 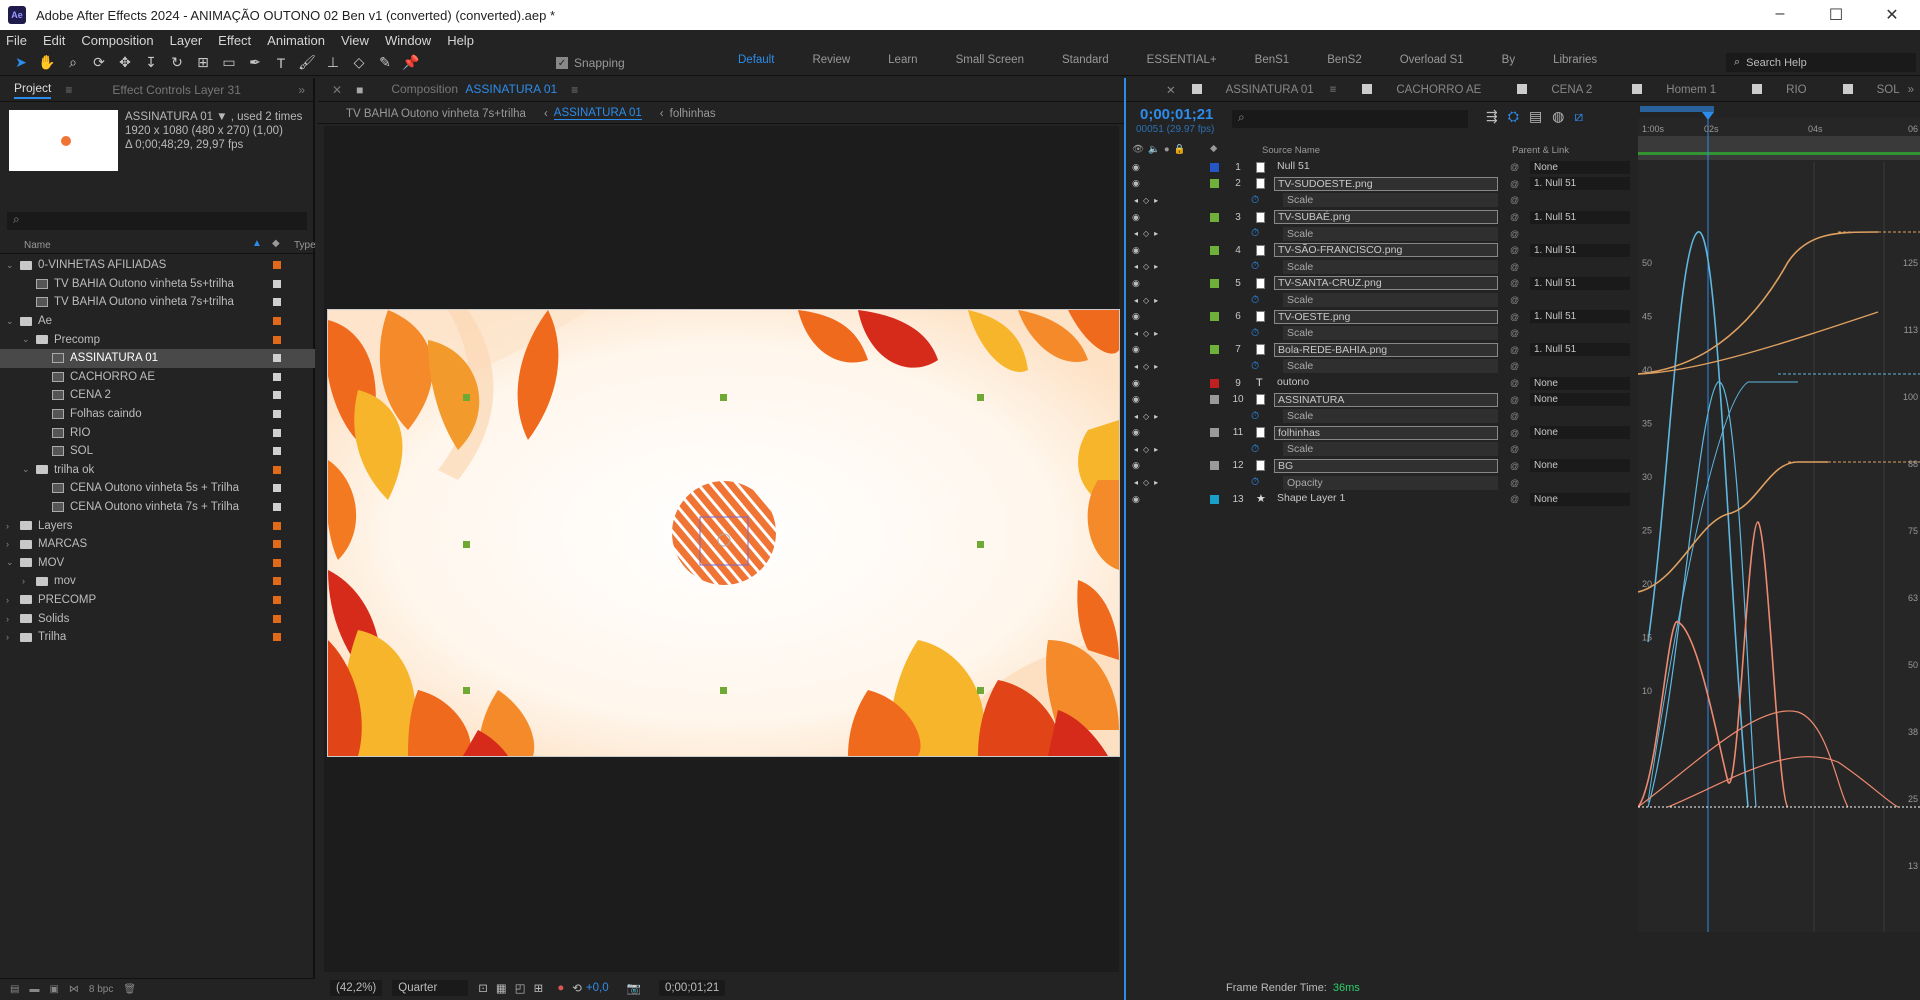 I want to click on eraser-tool-icon: ◇, so click(x=359, y=63).